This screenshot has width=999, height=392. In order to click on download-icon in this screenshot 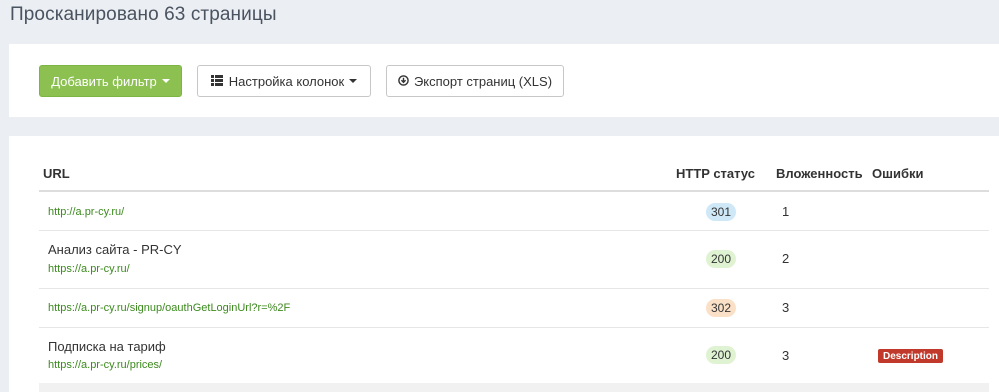, I will do `click(403, 81)`.